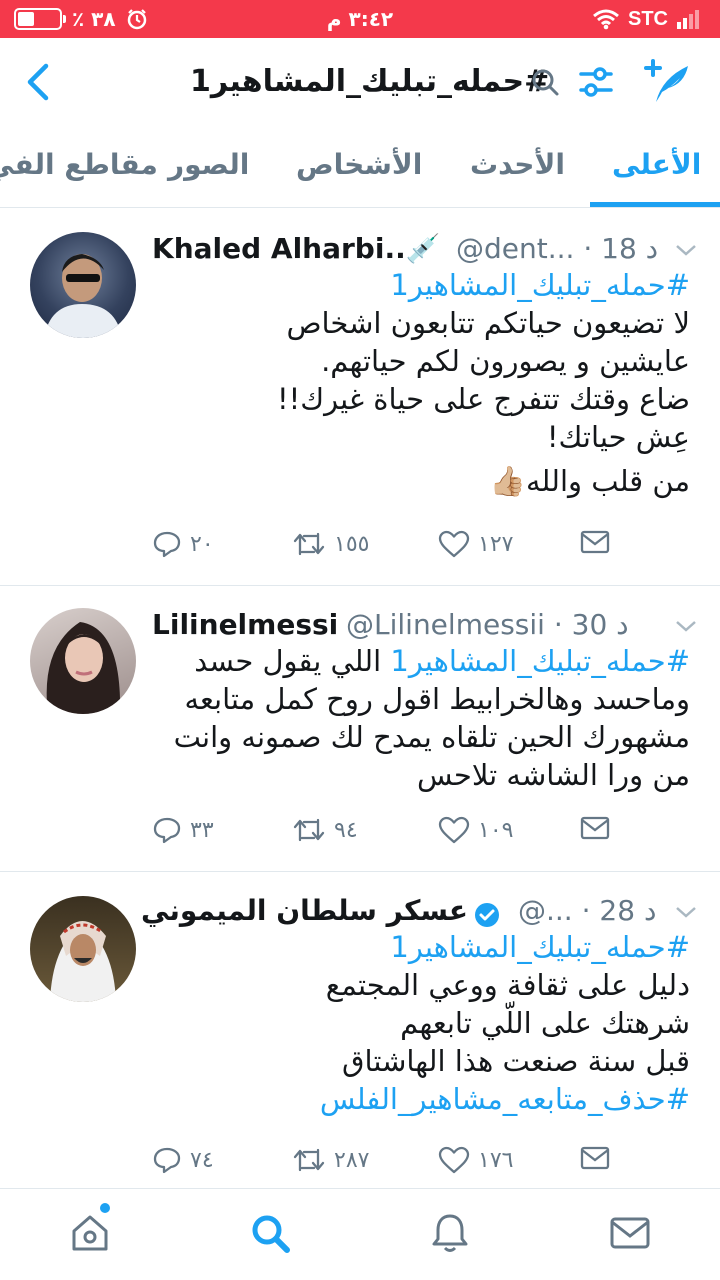 The image size is (720, 1280). Describe the element at coordinates (475, 1160) in the screenshot. I see `like-button: ١٧٦` at that location.